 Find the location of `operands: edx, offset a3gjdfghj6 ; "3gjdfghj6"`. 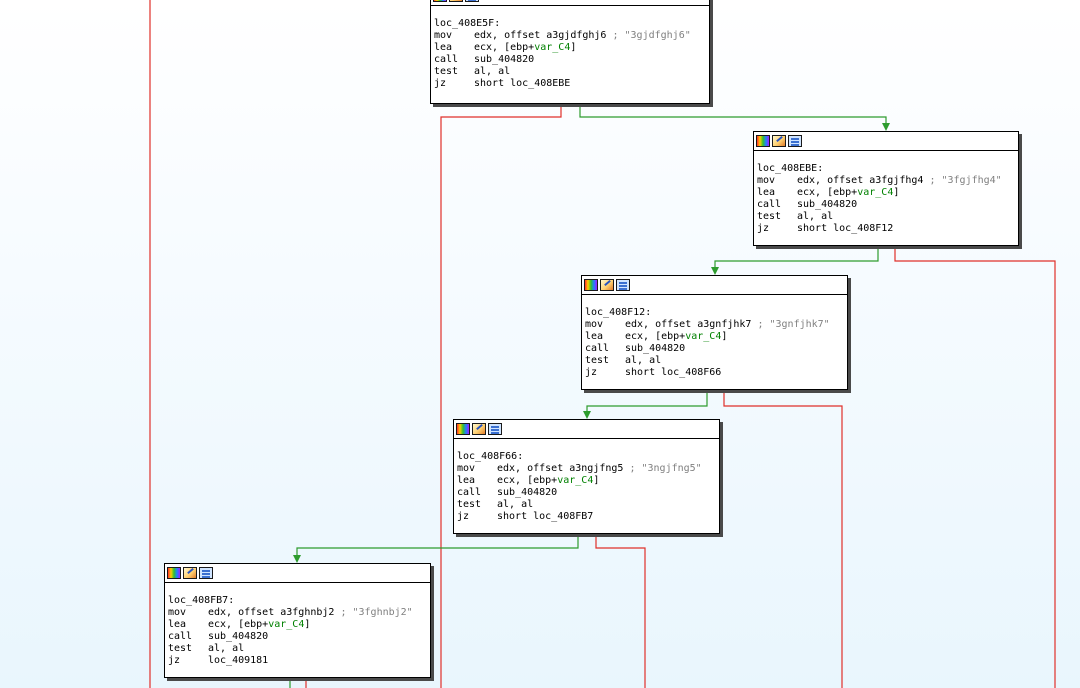

operands: edx, offset a3gjdfghj6 ; "3gjdfghj6" is located at coordinates (590, 36).